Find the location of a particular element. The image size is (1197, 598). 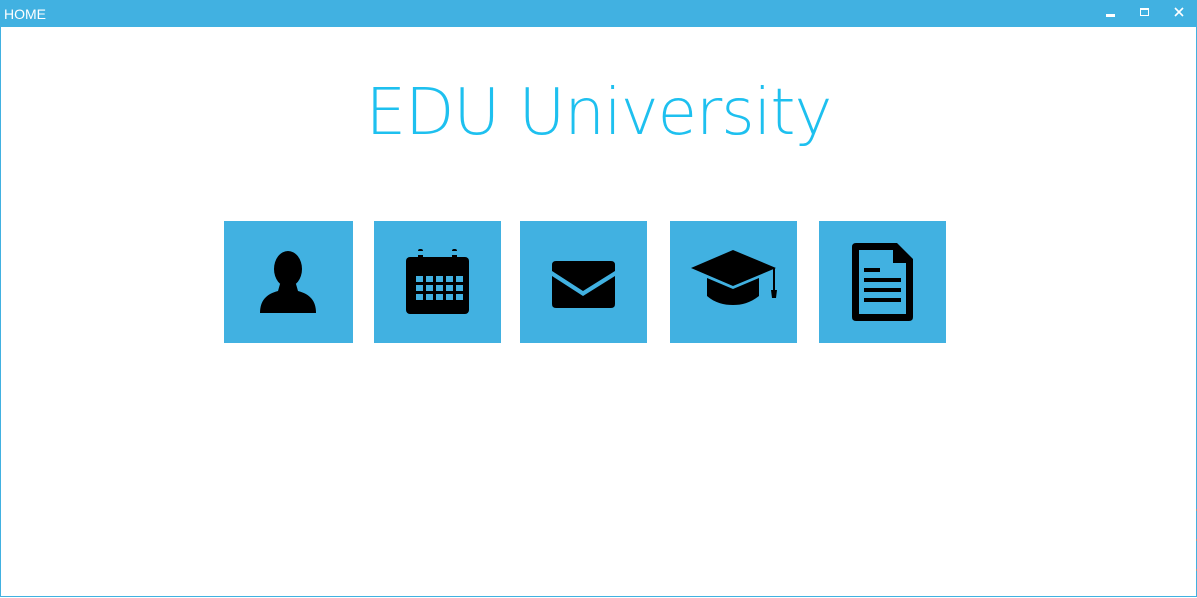

graduation-cap-icon is located at coordinates (734, 277).